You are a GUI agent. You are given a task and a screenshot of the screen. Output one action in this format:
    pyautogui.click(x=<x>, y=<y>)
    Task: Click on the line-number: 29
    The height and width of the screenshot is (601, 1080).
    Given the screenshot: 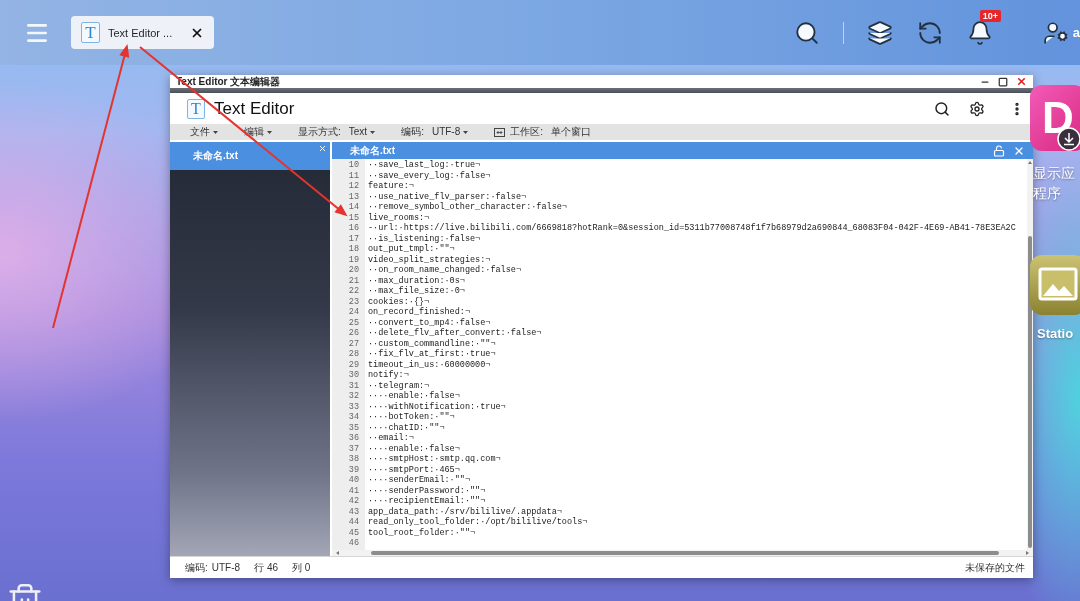 What is the action you would take?
    pyautogui.click(x=353, y=364)
    